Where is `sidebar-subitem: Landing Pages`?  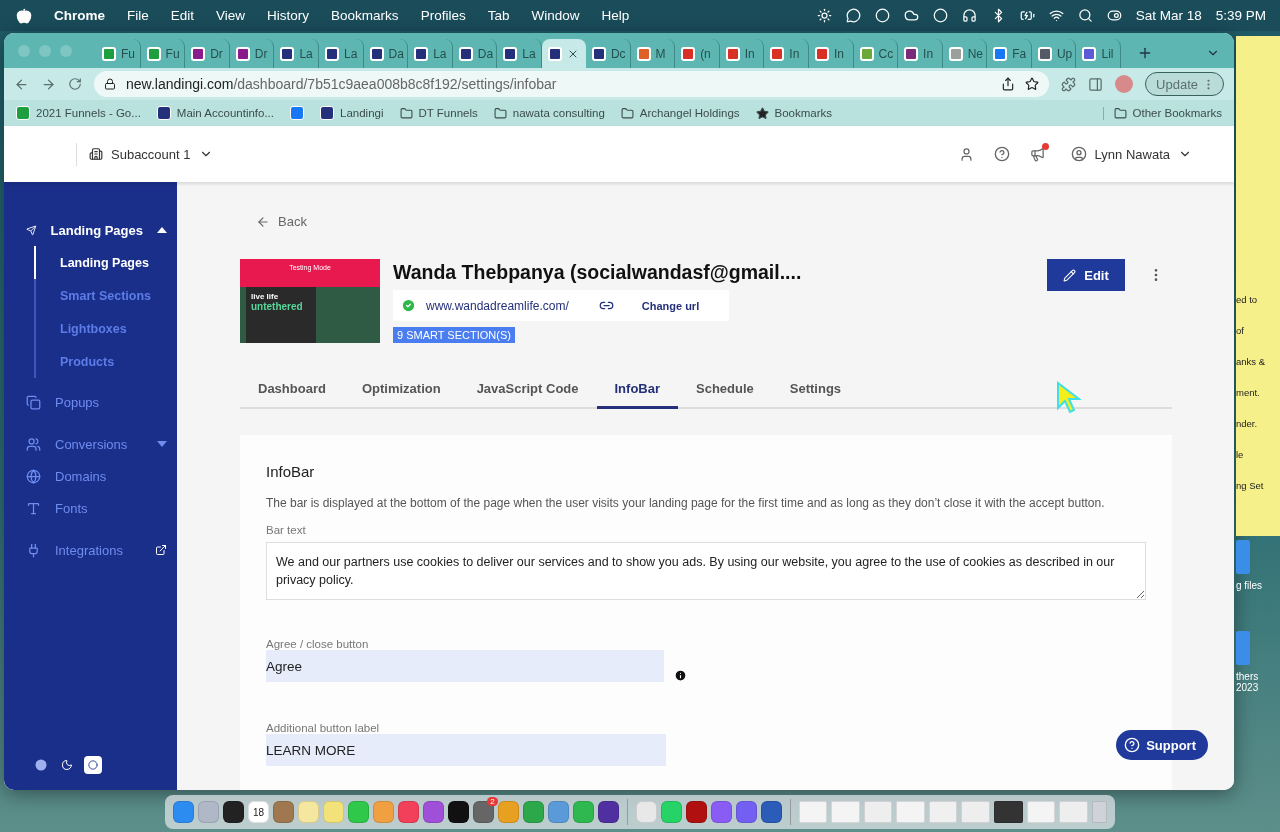
sidebar-subitem: Landing Pages is located at coordinates (105, 262).